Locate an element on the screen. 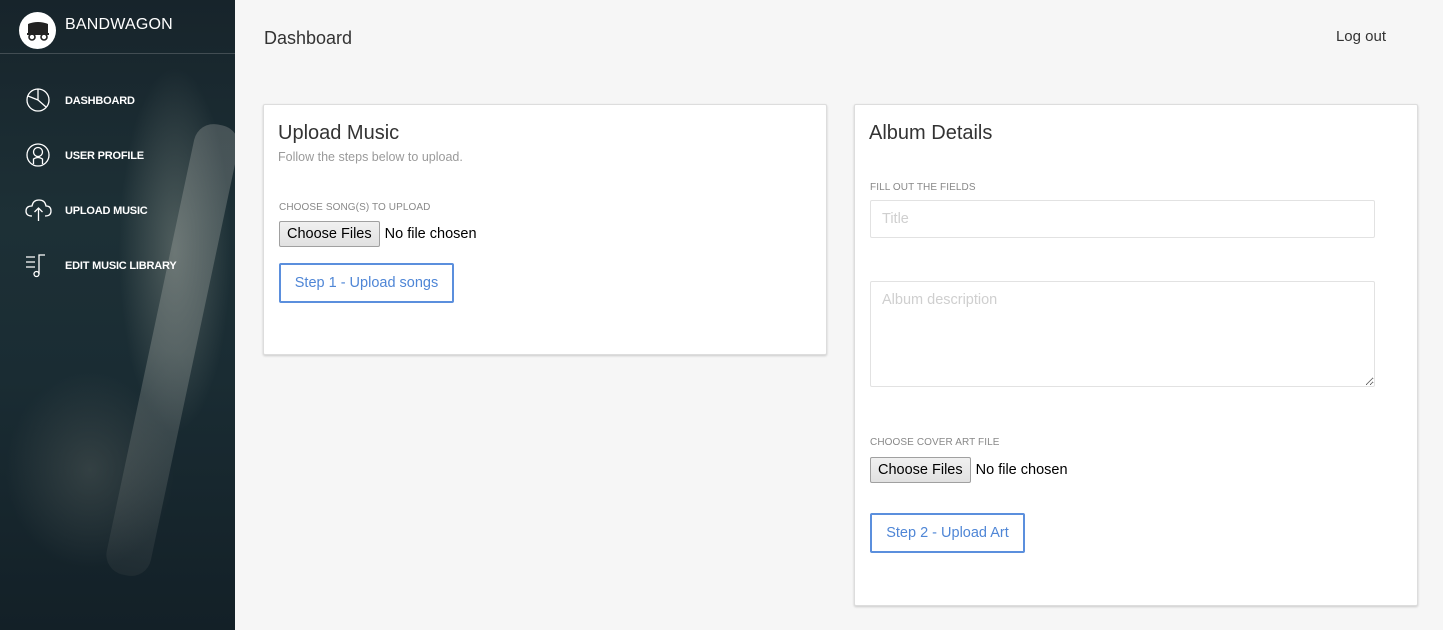 Image resolution: width=1443 pixels, height=630 pixels. sidebar-item-label: USER PROFILE is located at coordinates (104, 155).